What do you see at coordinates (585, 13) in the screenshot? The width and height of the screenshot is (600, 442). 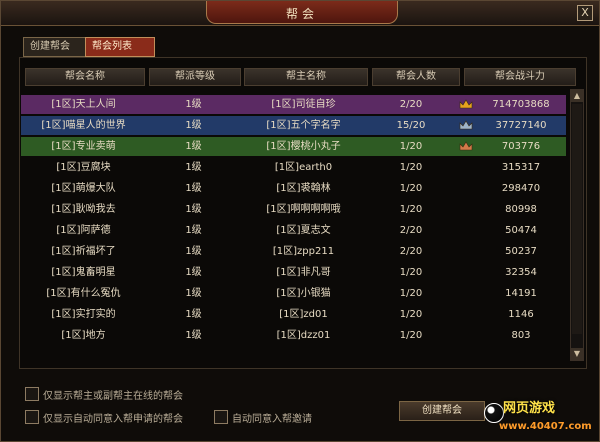 I see `close-button: X` at bounding box center [585, 13].